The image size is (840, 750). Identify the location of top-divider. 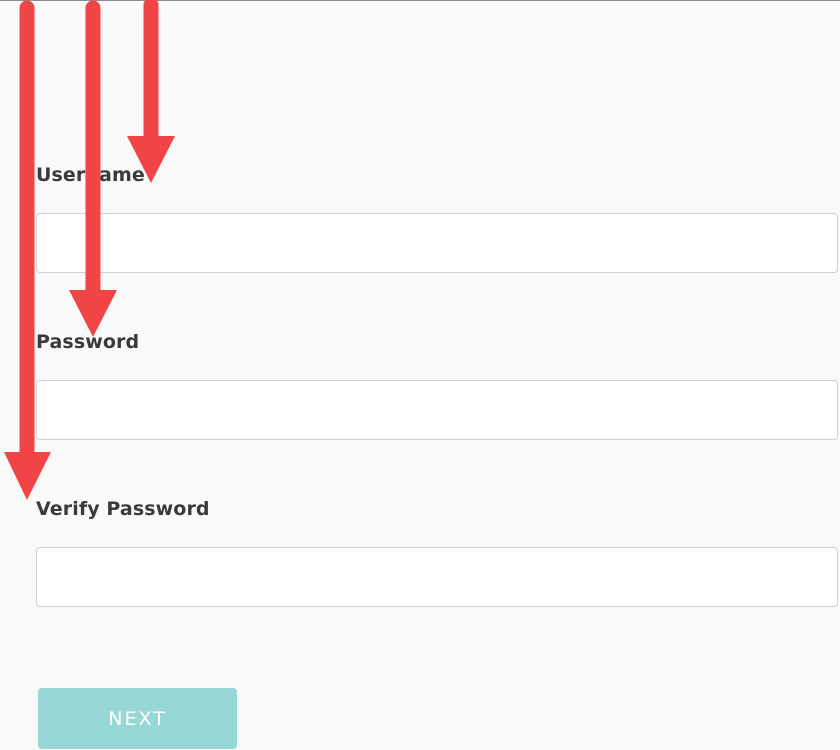
(420, 0).